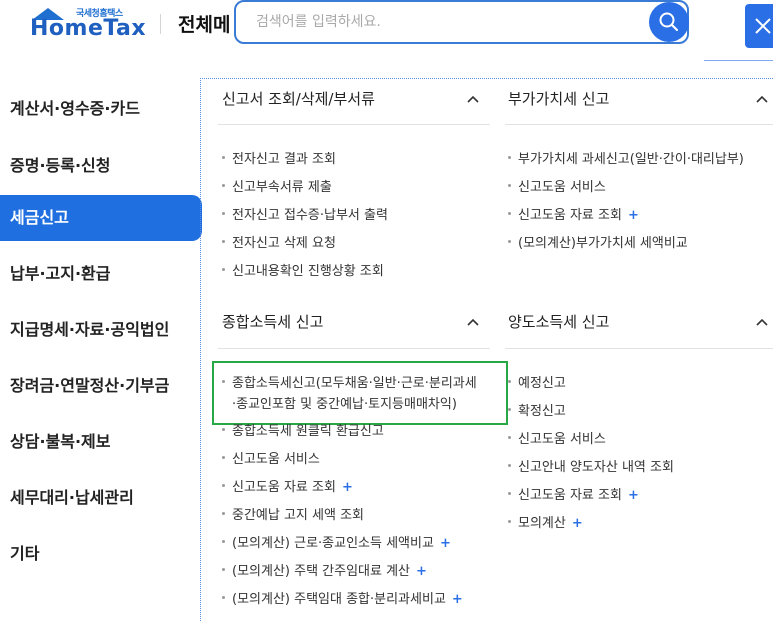 The width and height of the screenshot is (773, 621). Describe the element at coordinates (542, 383) in the screenshot. I see `menu-link-label: 예정신고` at that location.